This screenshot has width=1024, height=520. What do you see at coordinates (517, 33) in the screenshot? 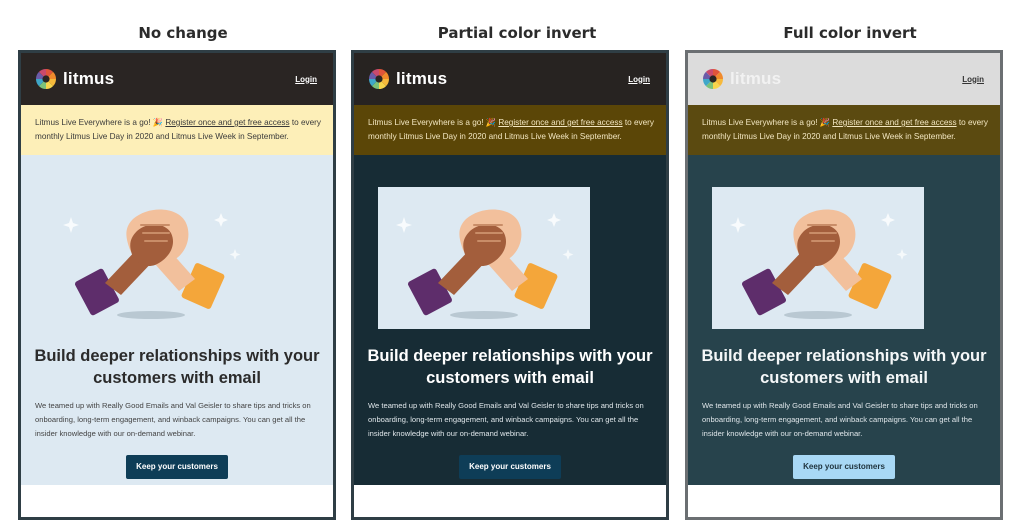
I see `column-title-partial-invert: Partial color invert` at bounding box center [517, 33].